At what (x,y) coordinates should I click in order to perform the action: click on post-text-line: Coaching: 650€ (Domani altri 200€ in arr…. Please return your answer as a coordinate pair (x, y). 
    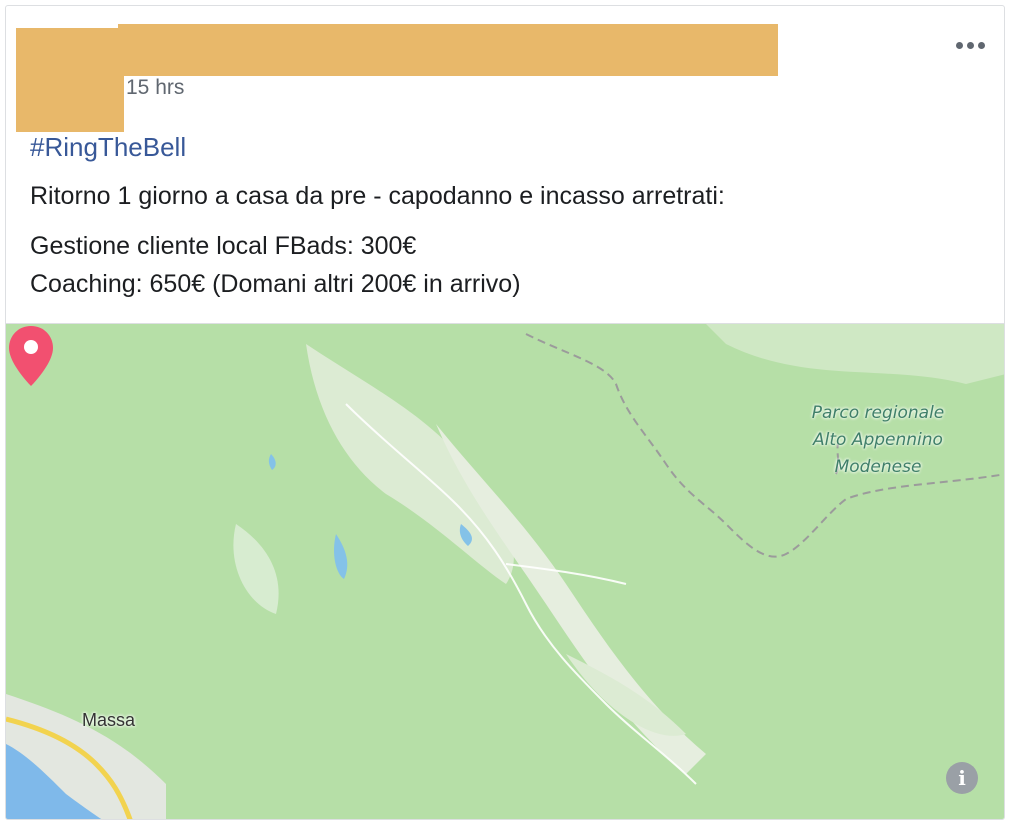
    Looking at the image, I should click on (275, 284).